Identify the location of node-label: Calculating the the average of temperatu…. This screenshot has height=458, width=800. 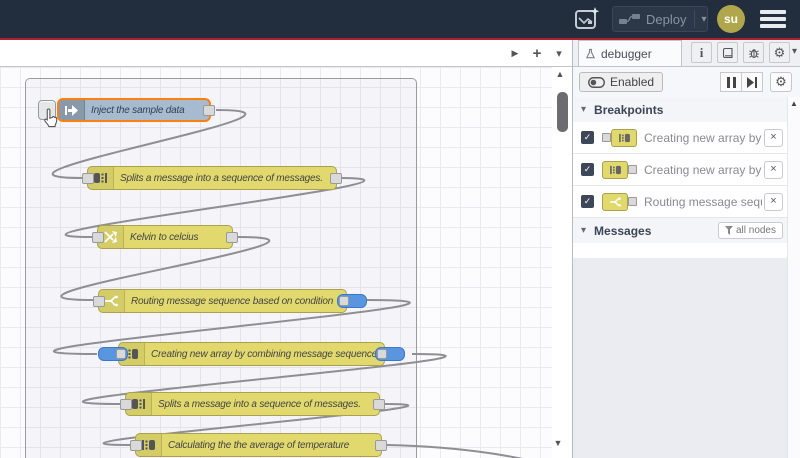
(259, 445).